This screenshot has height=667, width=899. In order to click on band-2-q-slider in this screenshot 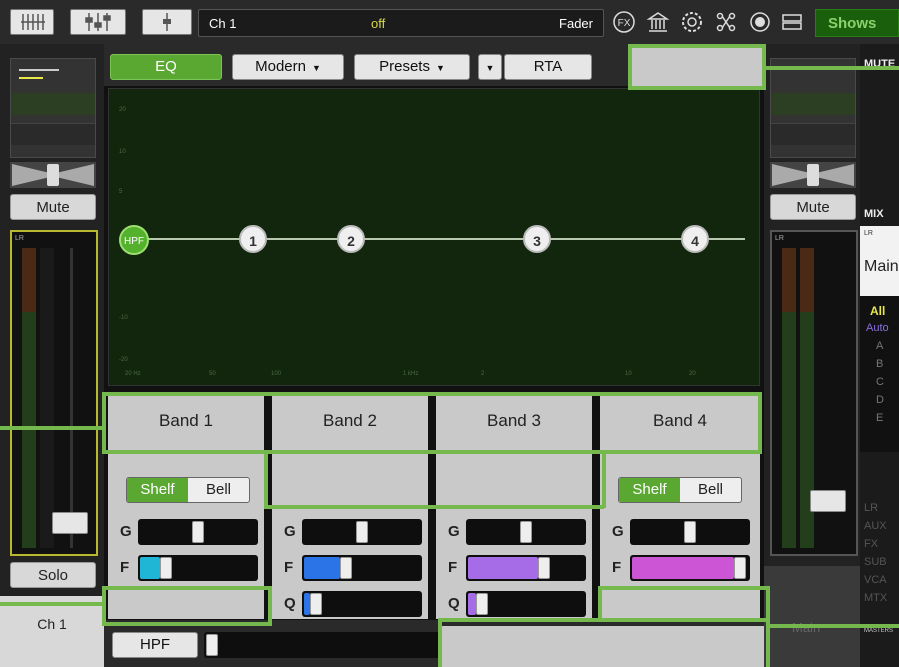, I will do `click(362, 604)`.